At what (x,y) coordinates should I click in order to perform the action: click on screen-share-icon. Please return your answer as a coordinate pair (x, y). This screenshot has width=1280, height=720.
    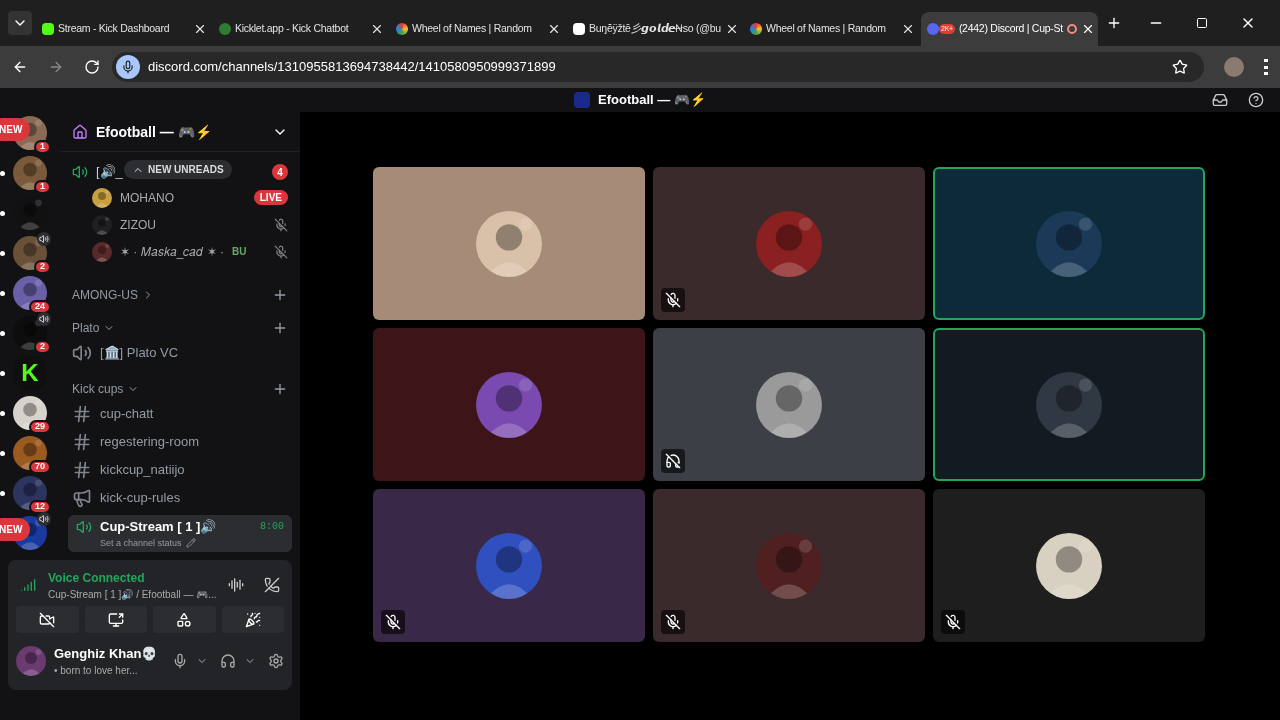
    Looking at the image, I should click on (115, 619).